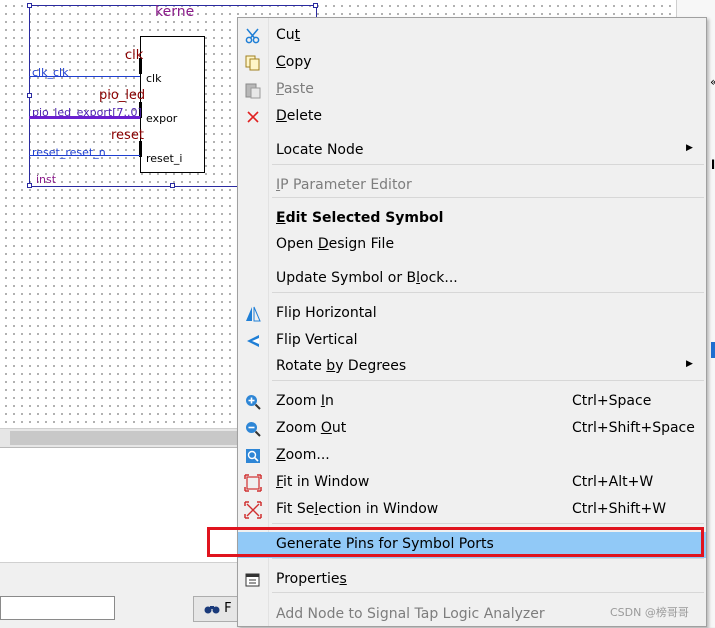  I want to click on menu-item-properties: Properties, so click(472, 580).